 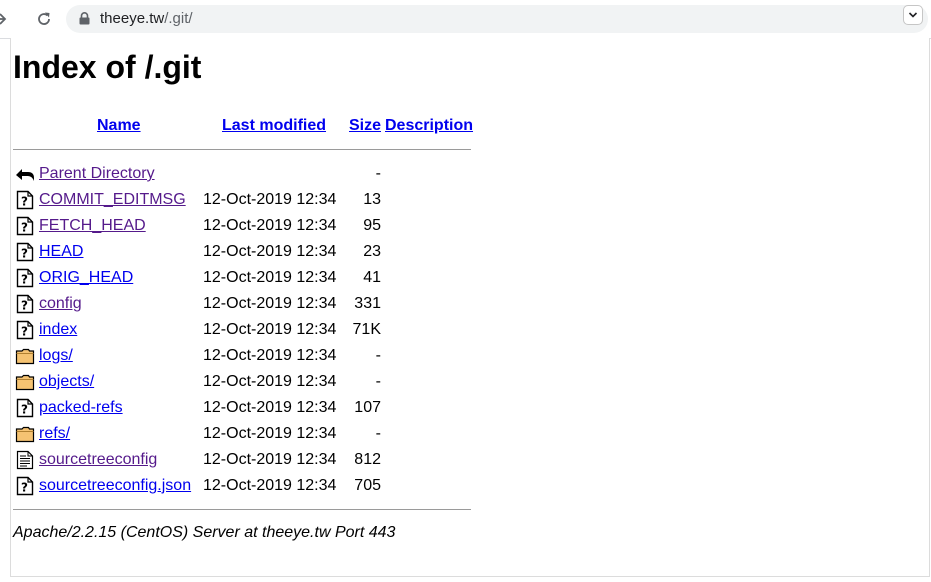 I want to click on column-header-description: Description, so click(x=429, y=126).